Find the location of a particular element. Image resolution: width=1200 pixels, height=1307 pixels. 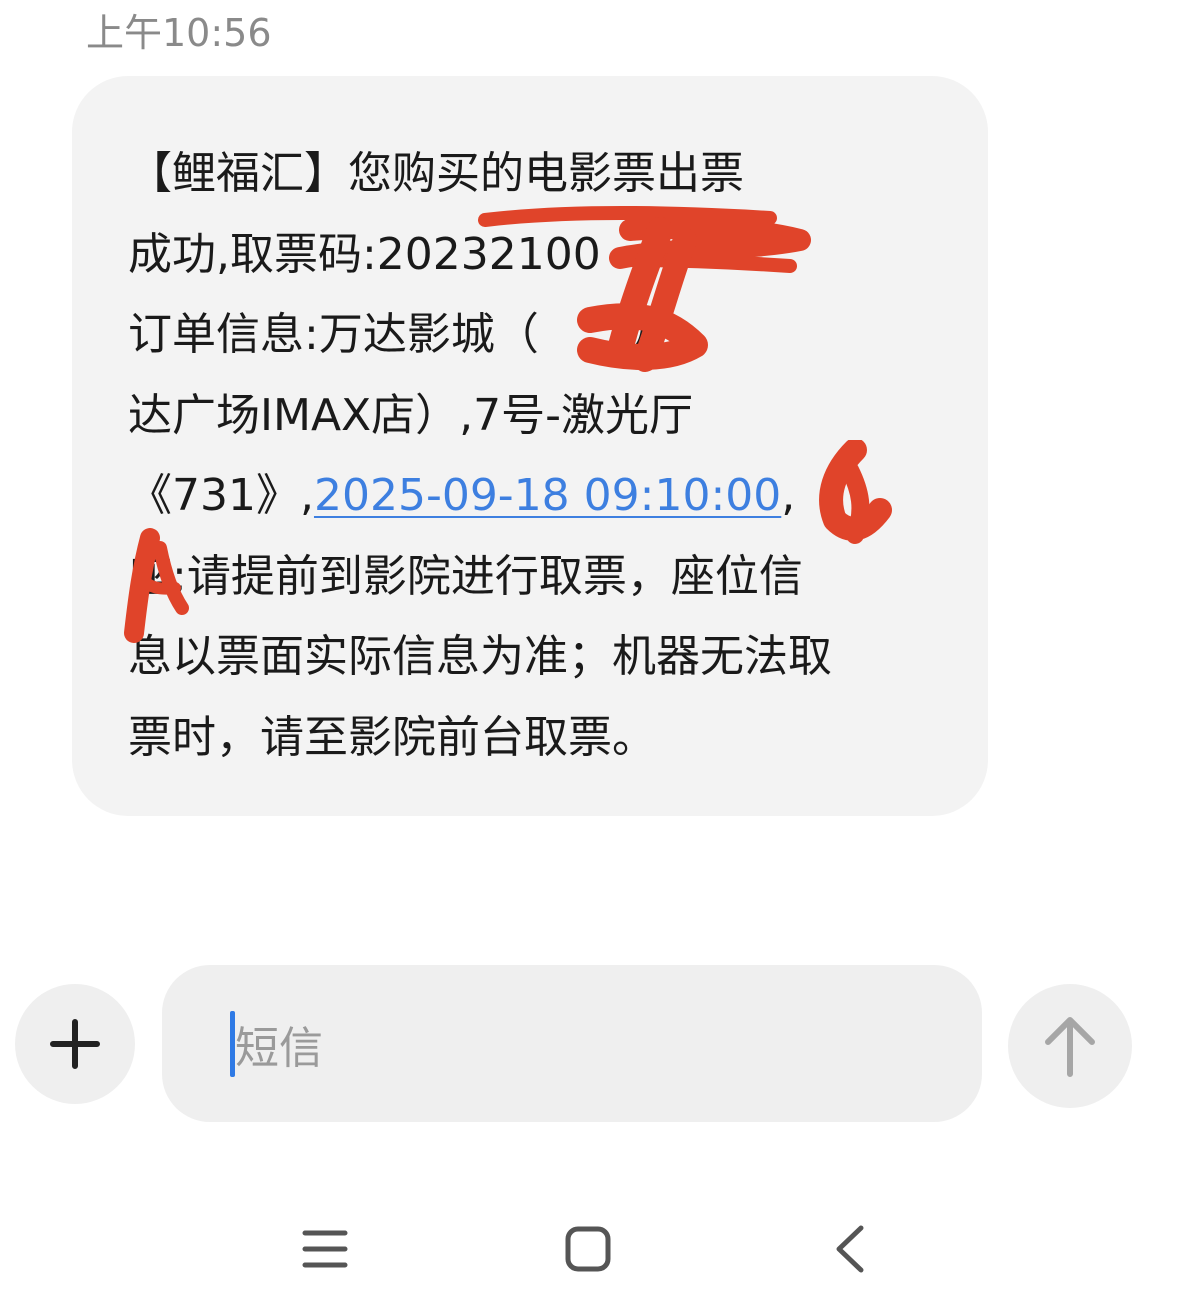

message-text: , is located at coordinates (788, 495).